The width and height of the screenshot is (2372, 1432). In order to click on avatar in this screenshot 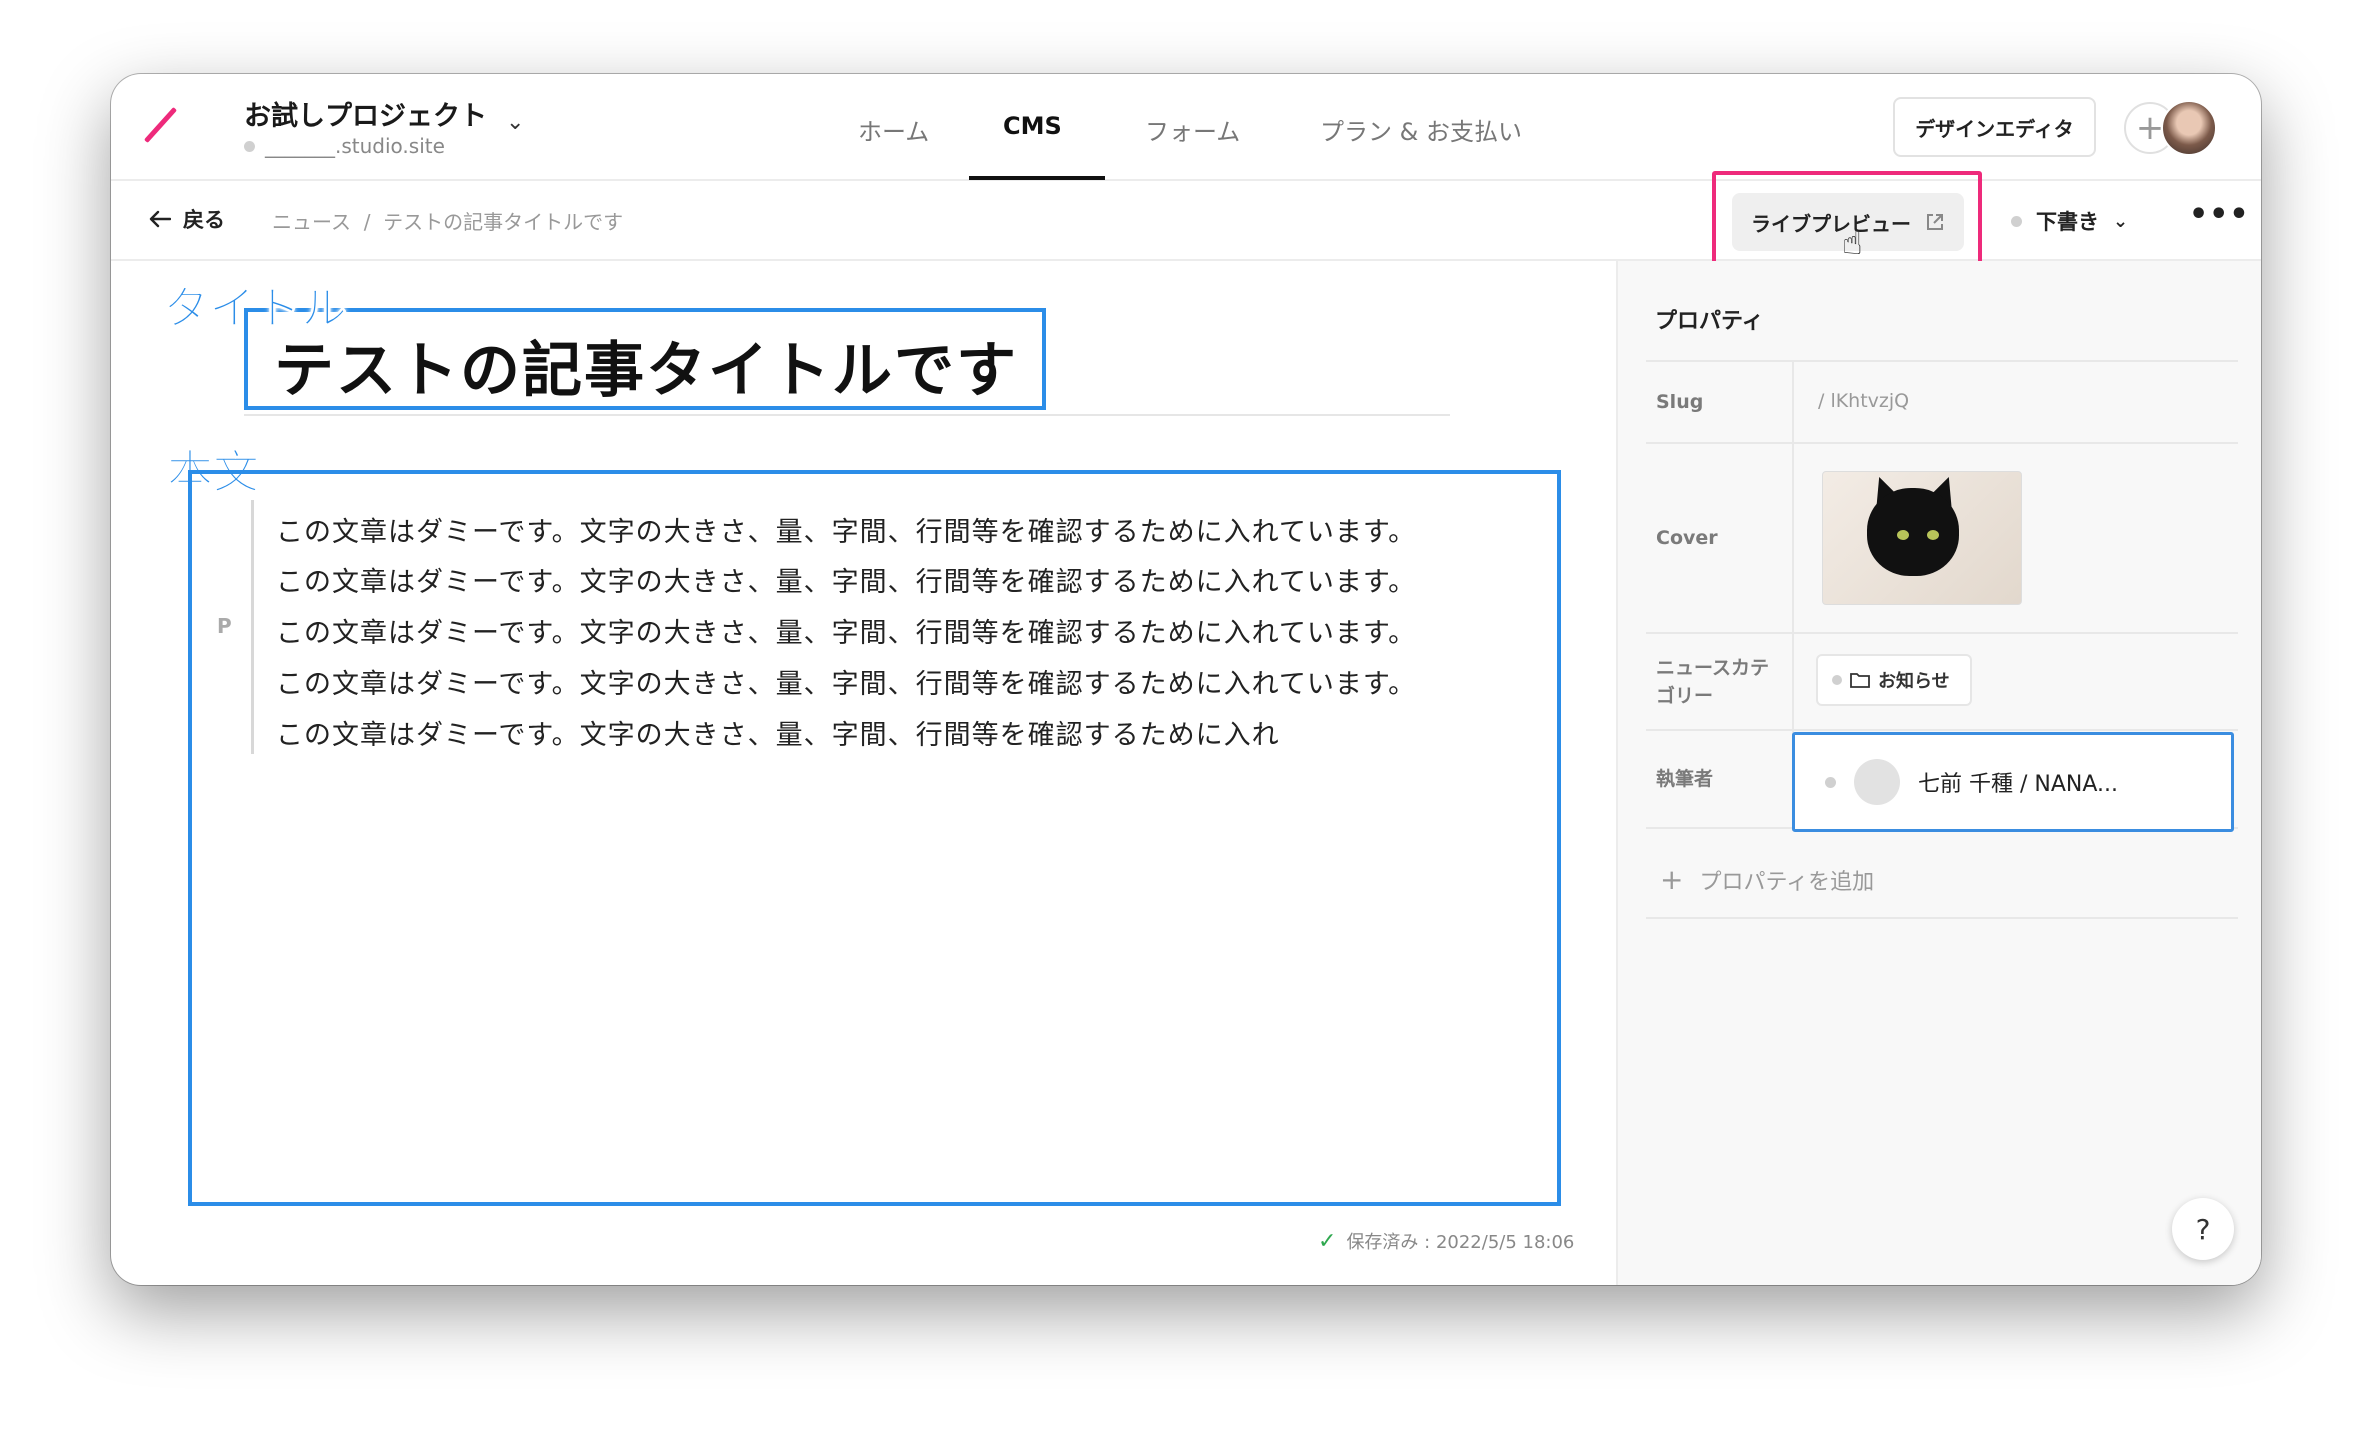, I will do `click(2189, 128)`.